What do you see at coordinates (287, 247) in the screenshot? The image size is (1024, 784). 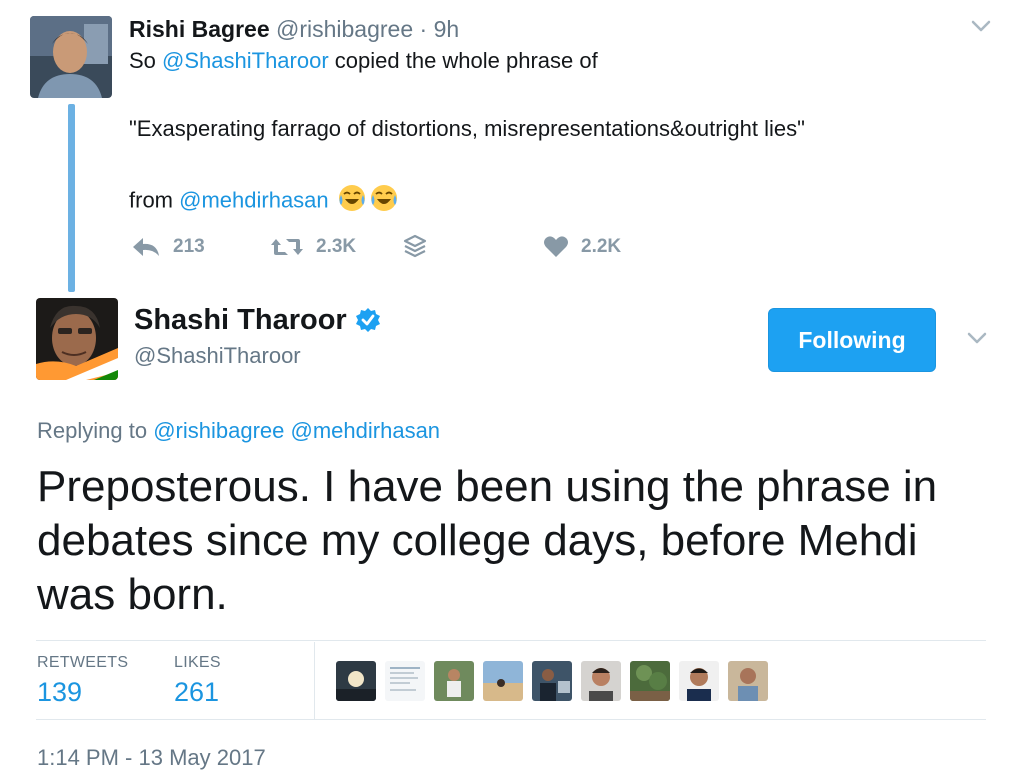 I see `retweet-icon` at bounding box center [287, 247].